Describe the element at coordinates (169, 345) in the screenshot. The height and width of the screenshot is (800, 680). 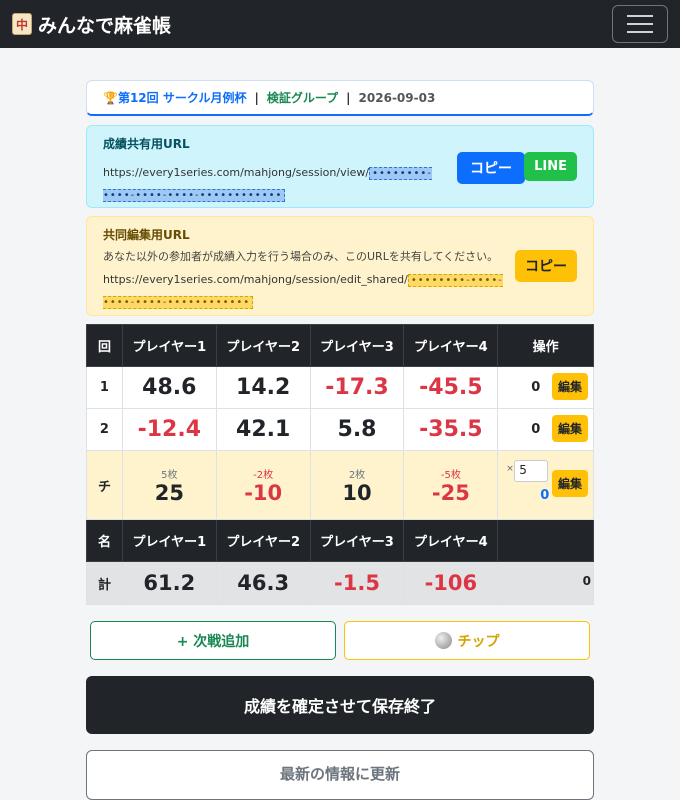
I see `header-player: プレイヤー1` at that location.